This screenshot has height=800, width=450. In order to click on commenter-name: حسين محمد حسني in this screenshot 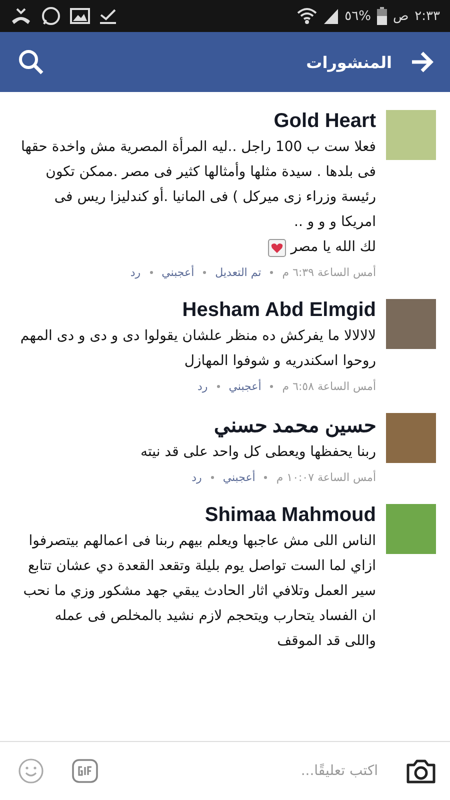, I will do `click(295, 425)`.